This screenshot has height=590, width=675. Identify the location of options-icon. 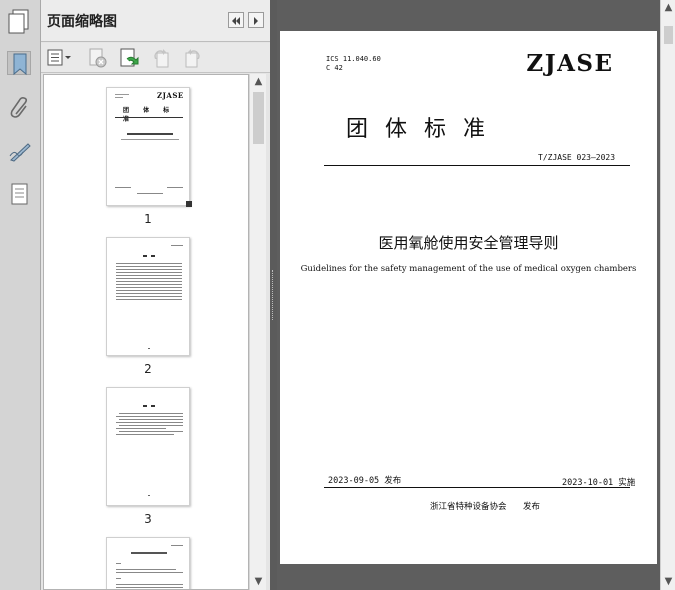
(60, 58).